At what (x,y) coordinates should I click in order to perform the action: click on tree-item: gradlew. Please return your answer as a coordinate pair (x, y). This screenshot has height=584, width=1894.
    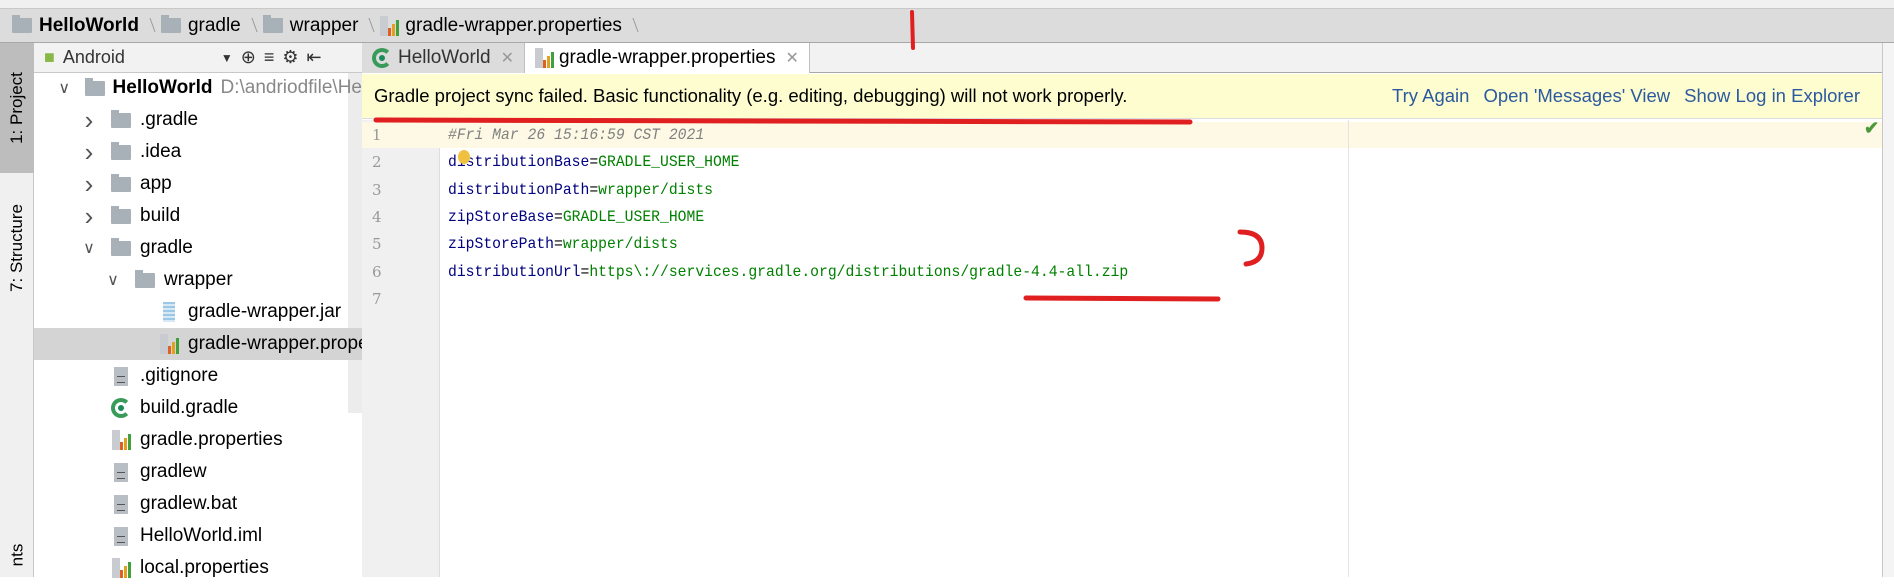
    Looking at the image, I should click on (198, 472).